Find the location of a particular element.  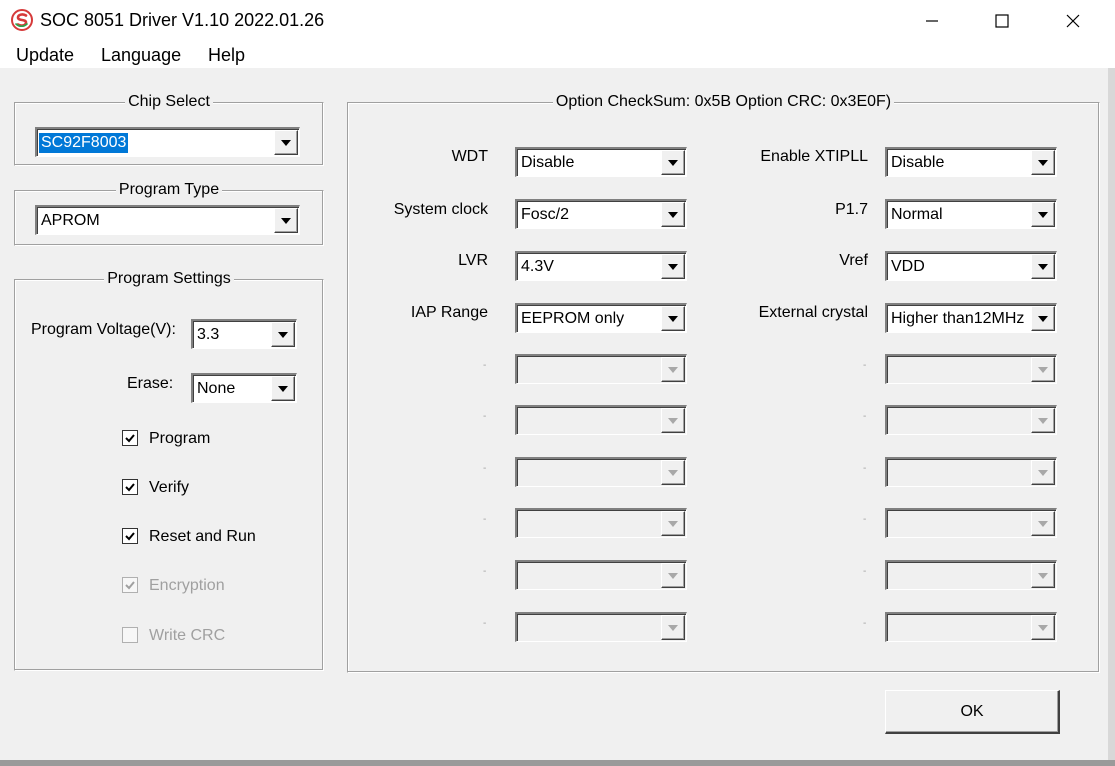

reset-and-run-checkbox is located at coordinates (130, 536).